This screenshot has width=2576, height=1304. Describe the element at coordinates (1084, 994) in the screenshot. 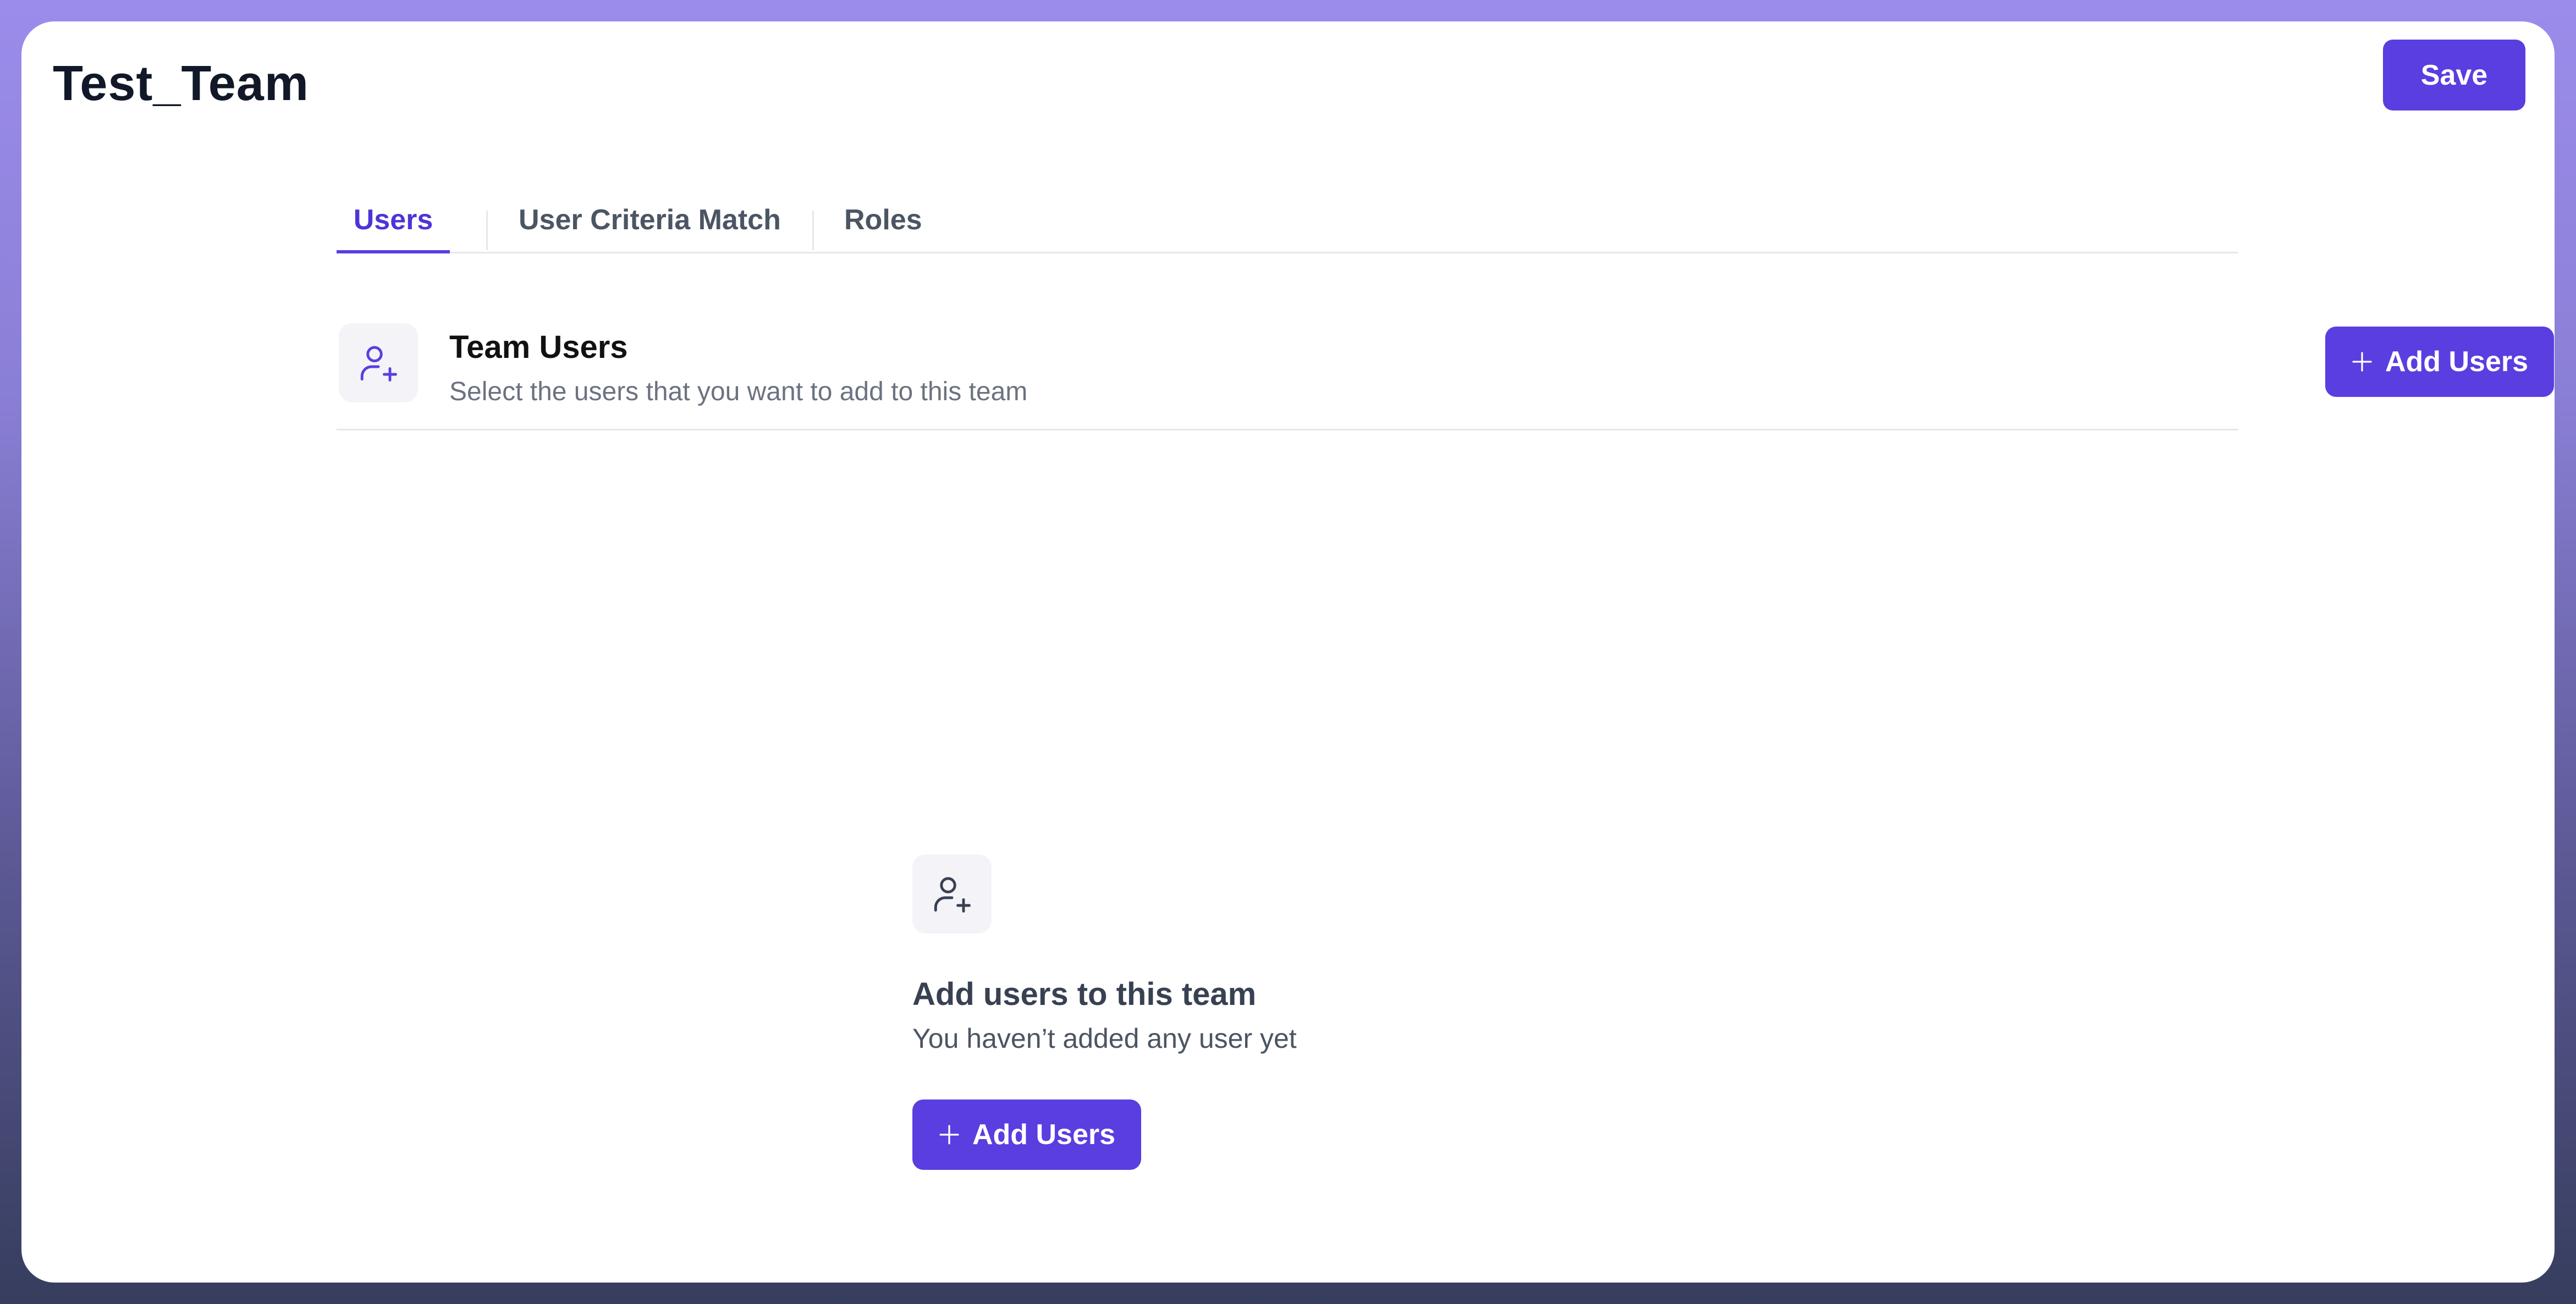

I see `empty-state-title: Add users to this team` at that location.